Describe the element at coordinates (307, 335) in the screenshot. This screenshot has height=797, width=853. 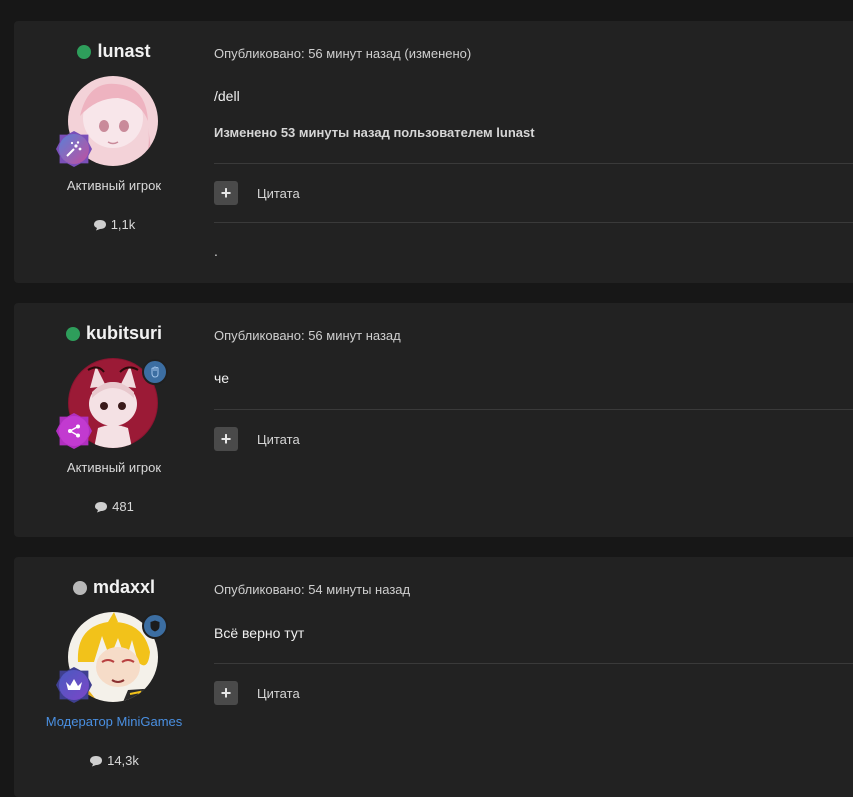
I see `post-meta: Опубликовано: 56 минут назад` at that location.